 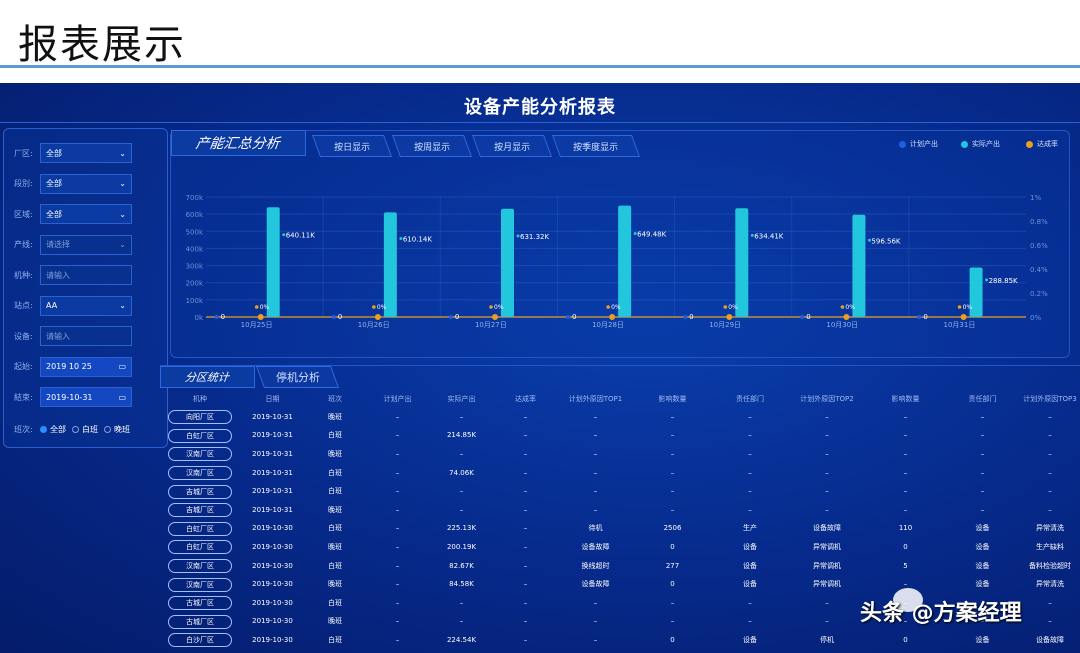 I want to click on y-right-tick-label: 0.6%, so click(x=1039, y=246).